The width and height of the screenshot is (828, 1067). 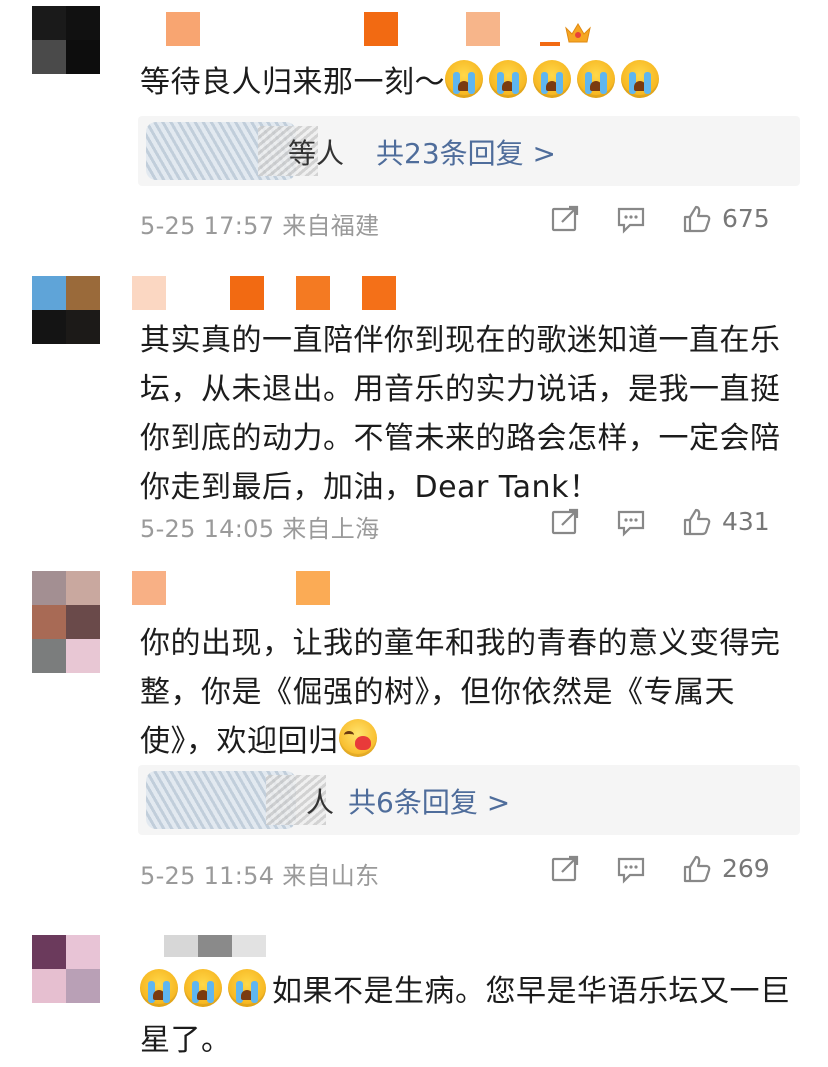 What do you see at coordinates (746, 521) in the screenshot?
I see `like-count: 431` at bounding box center [746, 521].